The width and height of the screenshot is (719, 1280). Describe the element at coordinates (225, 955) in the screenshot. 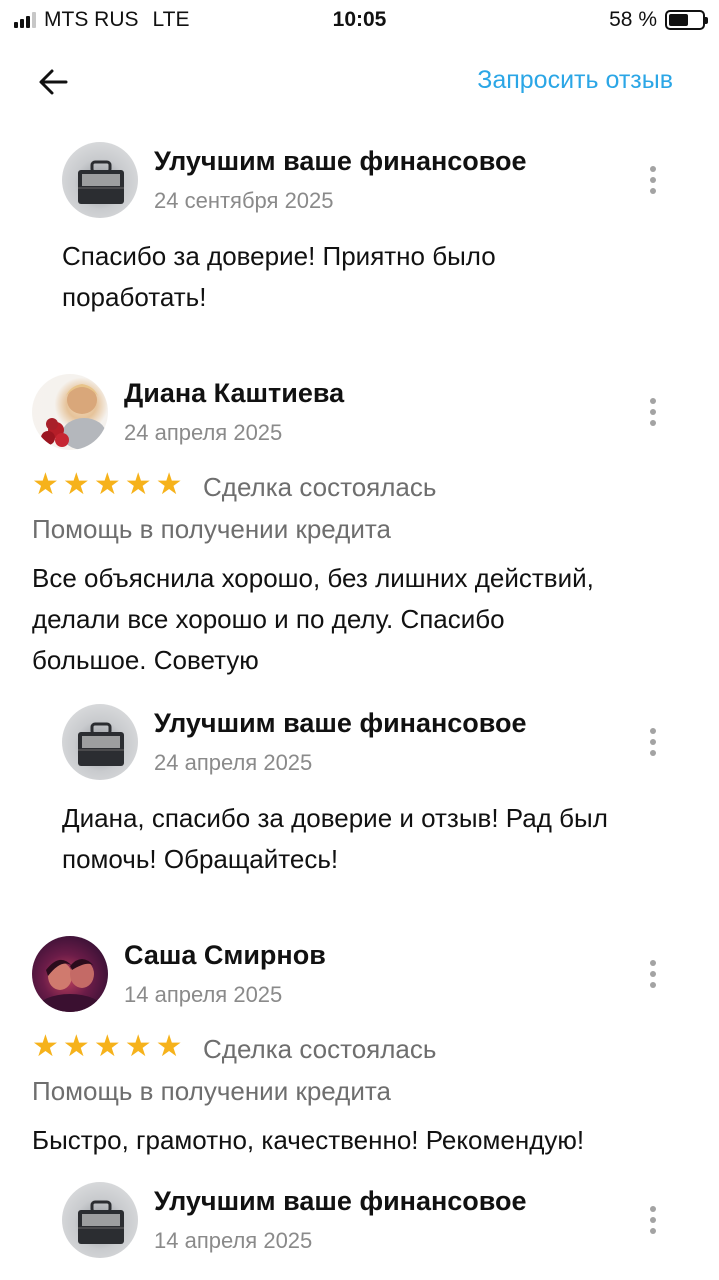

I see `review-author-name: Саша Смирнов` at that location.